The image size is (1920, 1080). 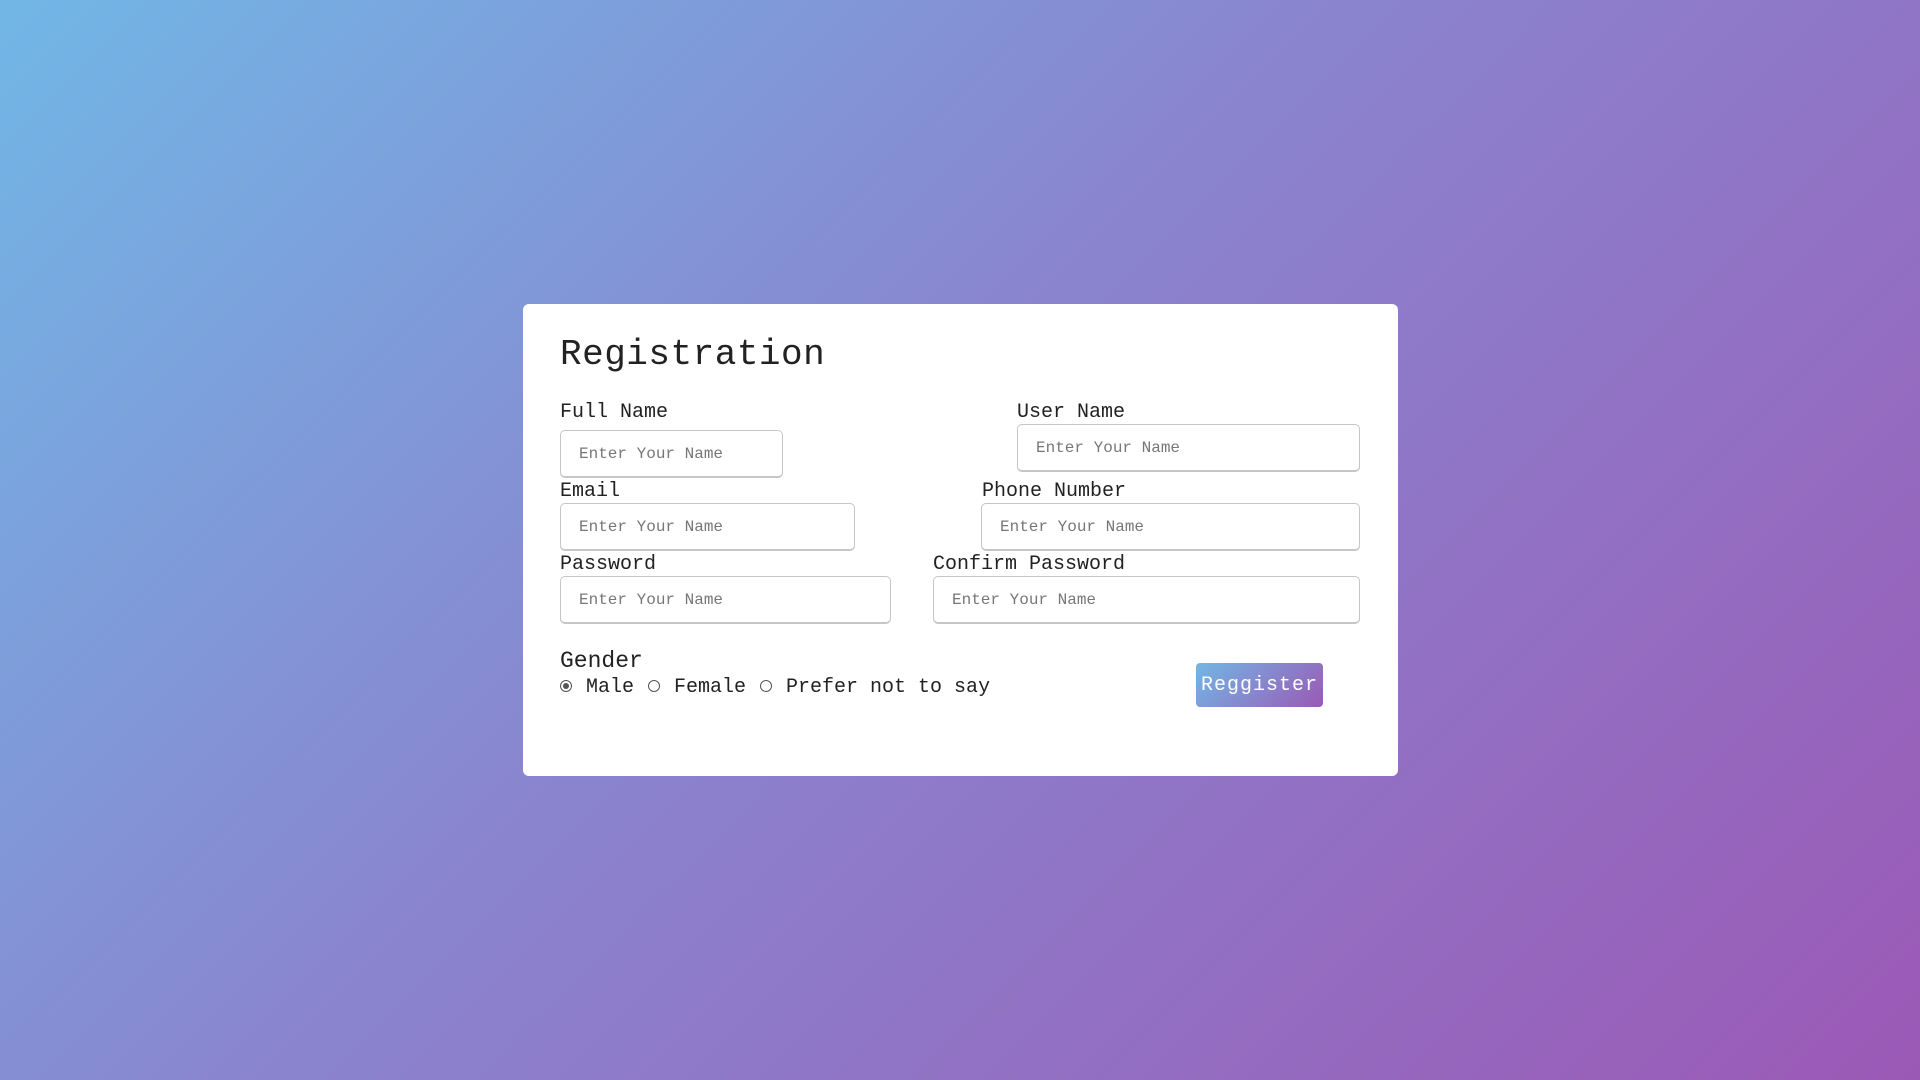 What do you see at coordinates (766, 685) in the screenshot?
I see `gender-radio-prefer-not` at bounding box center [766, 685].